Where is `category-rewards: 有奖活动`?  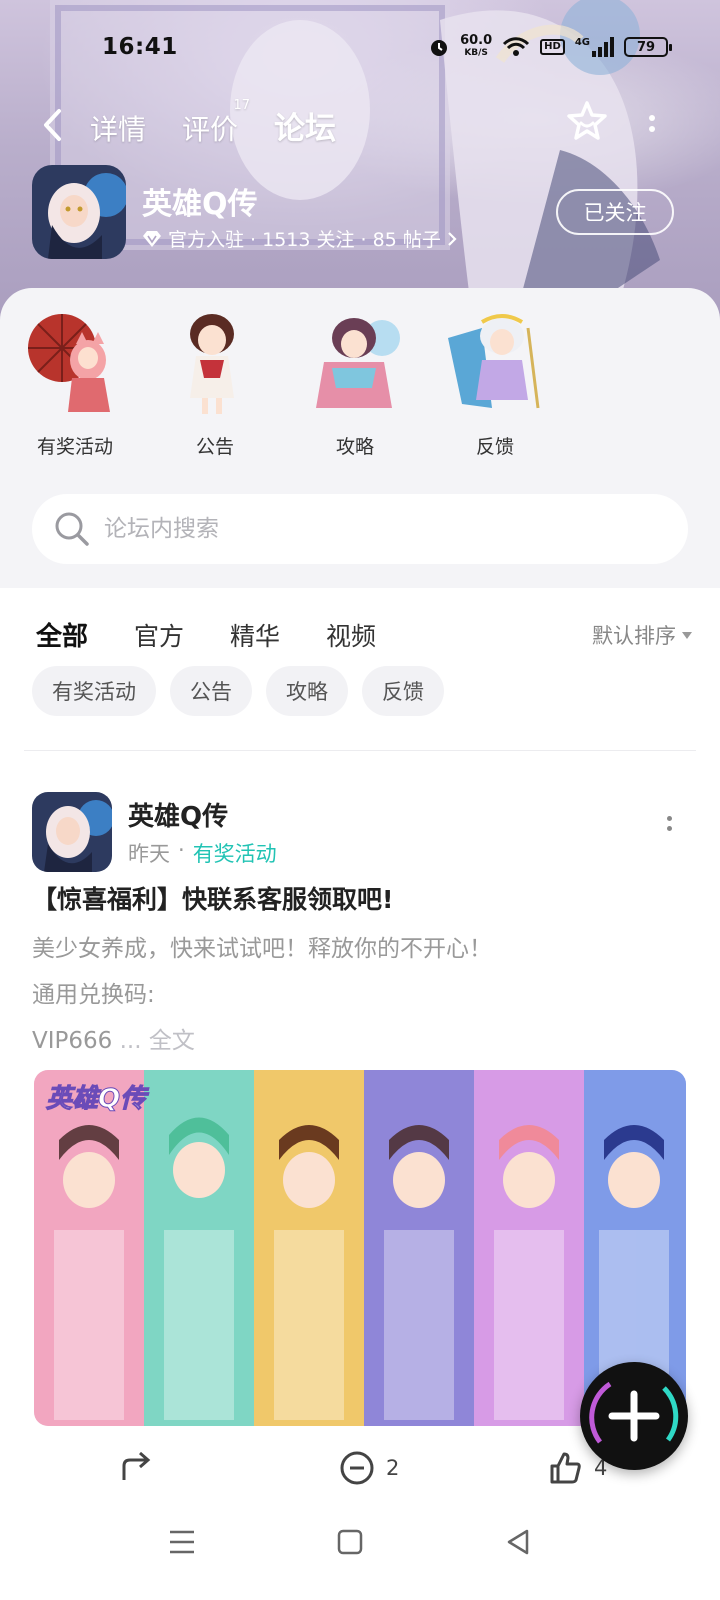 category-rewards: 有奖活动 is located at coordinates (75, 383).